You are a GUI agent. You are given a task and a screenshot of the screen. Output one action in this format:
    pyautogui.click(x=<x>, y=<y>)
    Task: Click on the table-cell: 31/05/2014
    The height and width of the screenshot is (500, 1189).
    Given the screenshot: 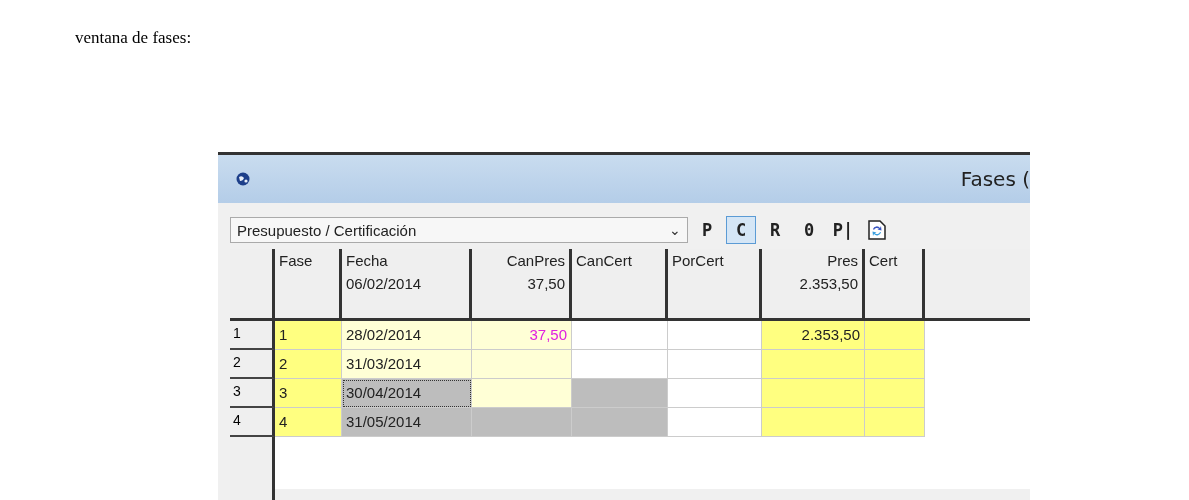 What is the action you would take?
    pyautogui.click(x=407, y=422)
    